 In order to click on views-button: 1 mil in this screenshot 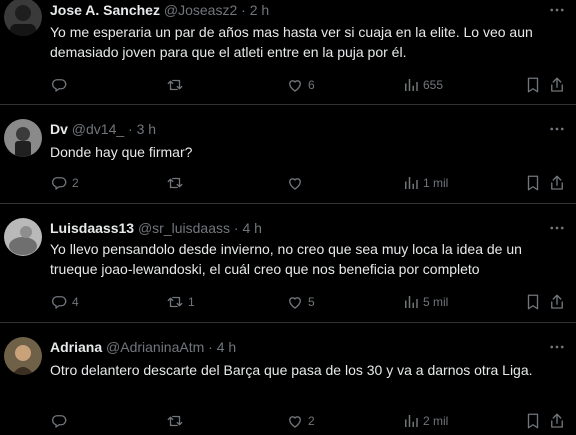, I will do `click(425, 183)`.